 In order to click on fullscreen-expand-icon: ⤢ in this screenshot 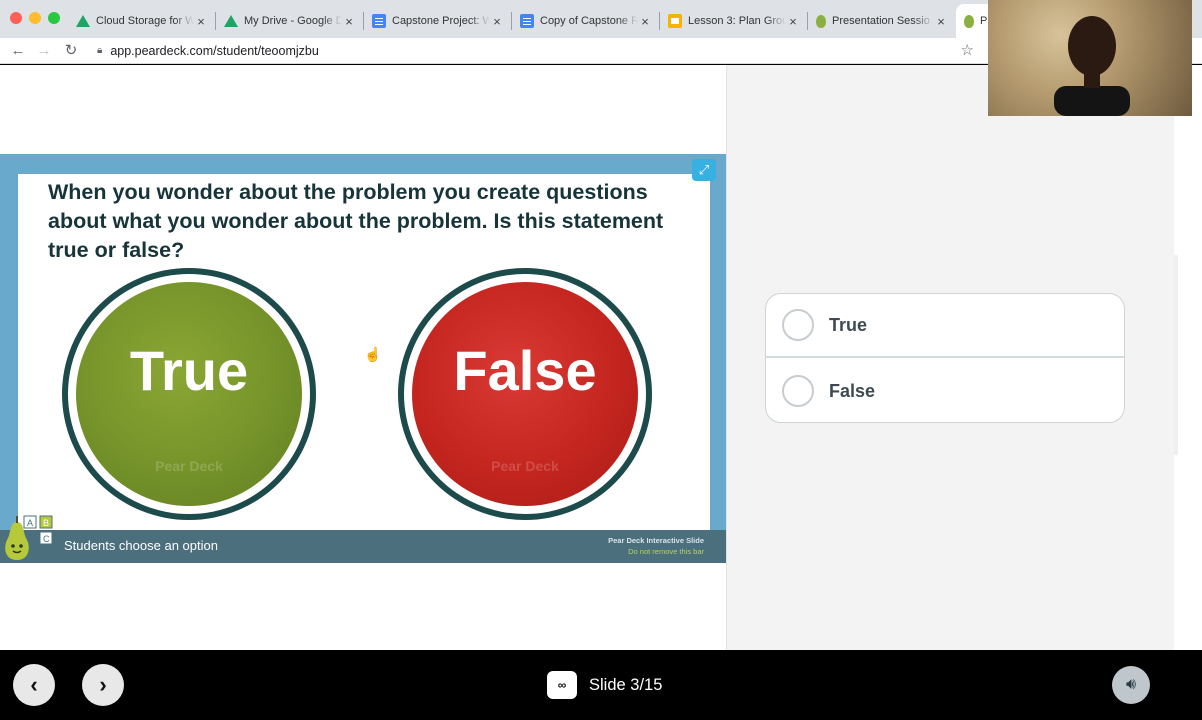, I will do `click(704, 170)`.